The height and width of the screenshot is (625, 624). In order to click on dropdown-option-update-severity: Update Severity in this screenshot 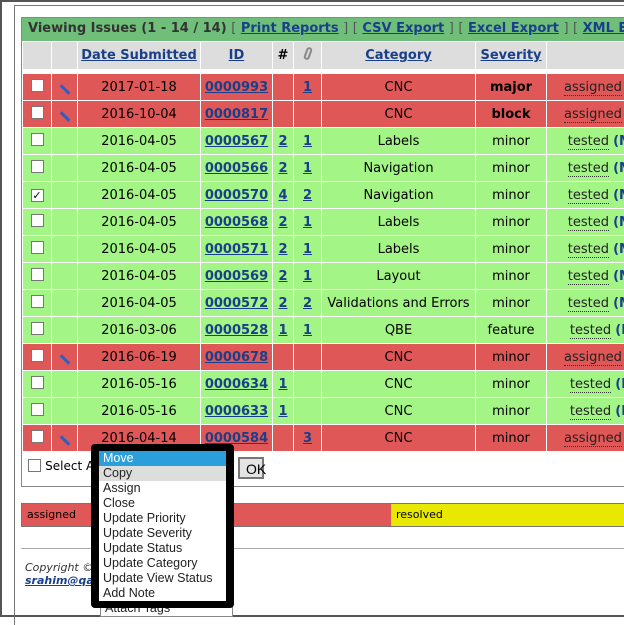, I will do `click(162, 533)`.